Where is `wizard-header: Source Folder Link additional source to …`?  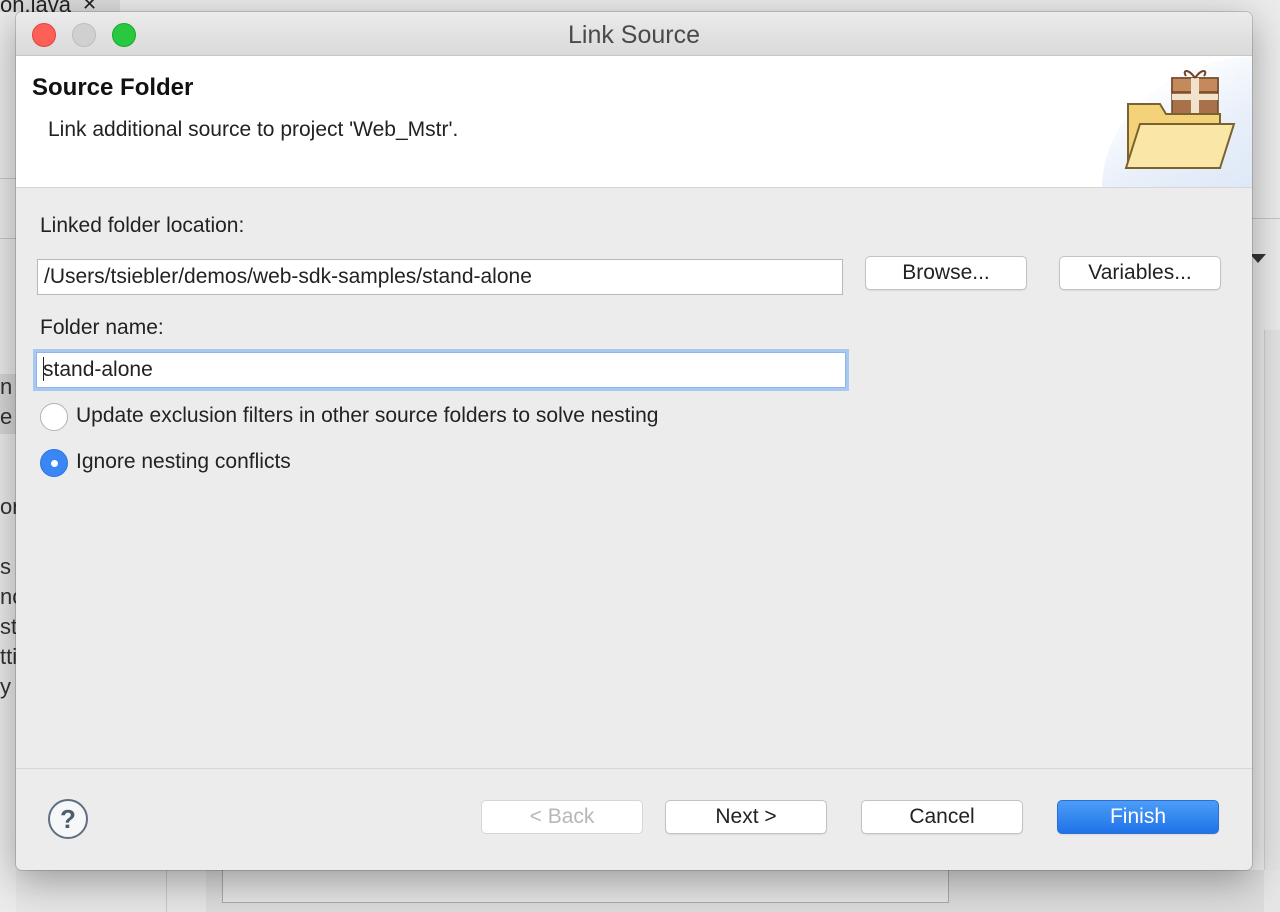
wizard-header: Source Folder Link additional source to … is located at coordinates (634, 122).